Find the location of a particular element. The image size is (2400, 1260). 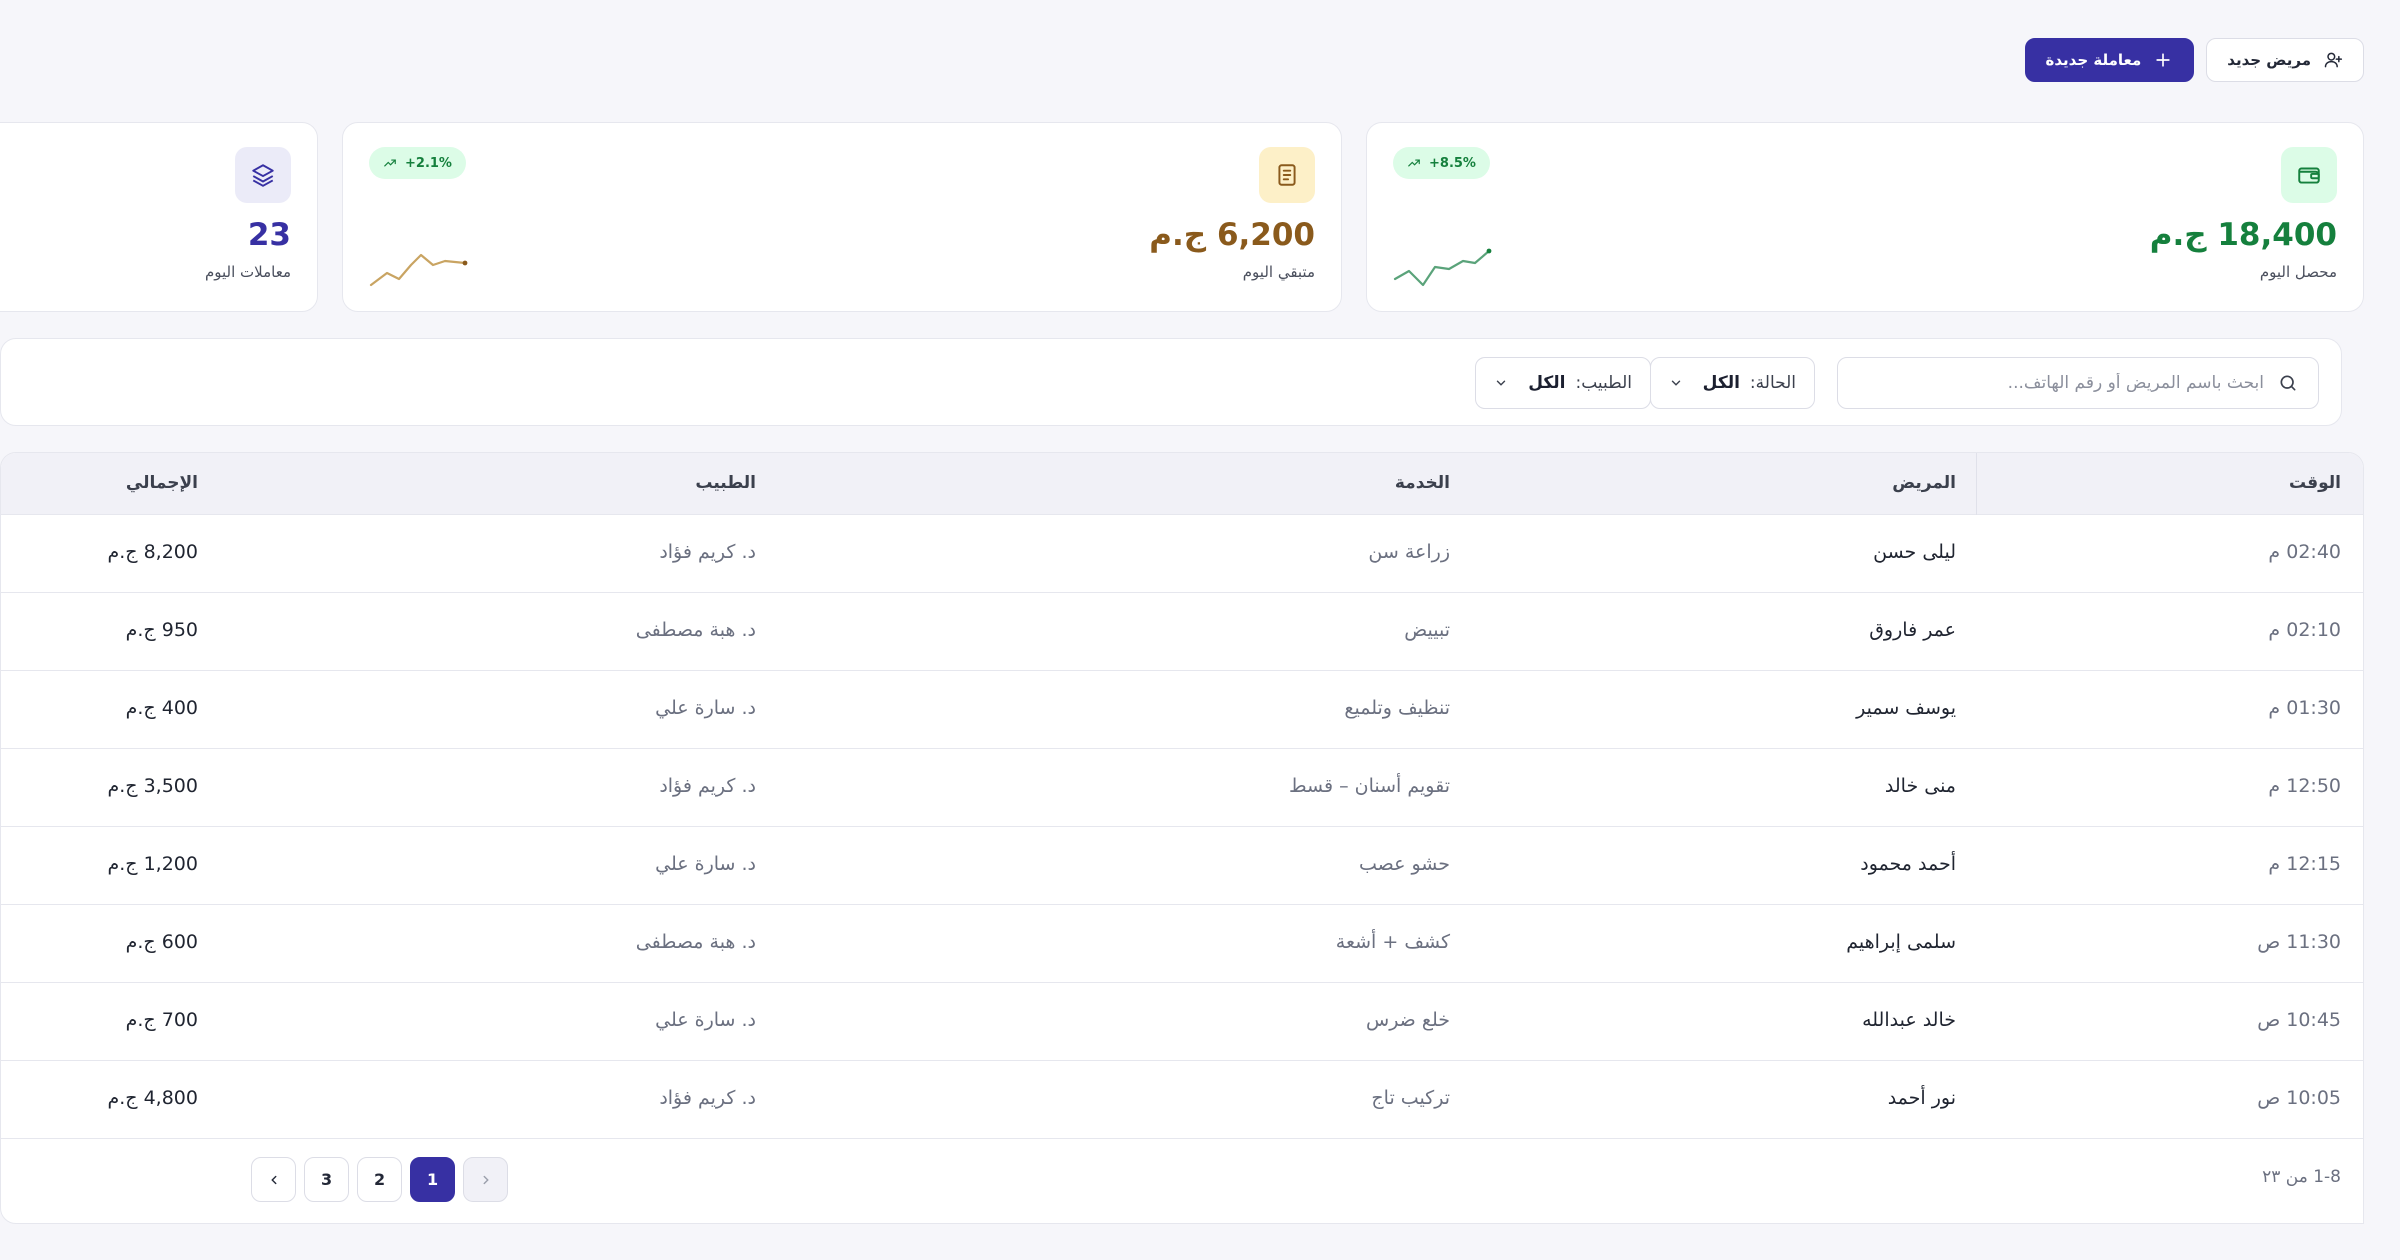

doctor-filter: الطبيب: الكل is located at coordinates (1563, 383).